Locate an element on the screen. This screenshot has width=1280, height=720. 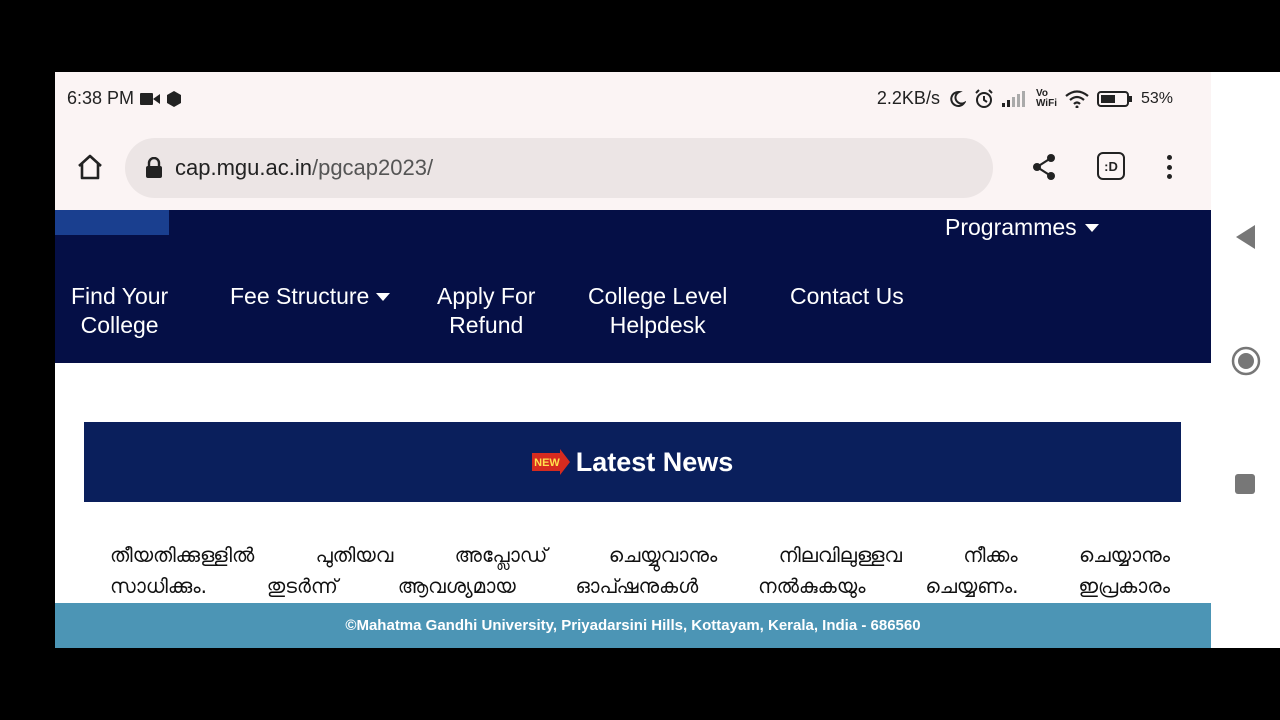
nav-label: Programmes is located at coordinates (1011, 227).